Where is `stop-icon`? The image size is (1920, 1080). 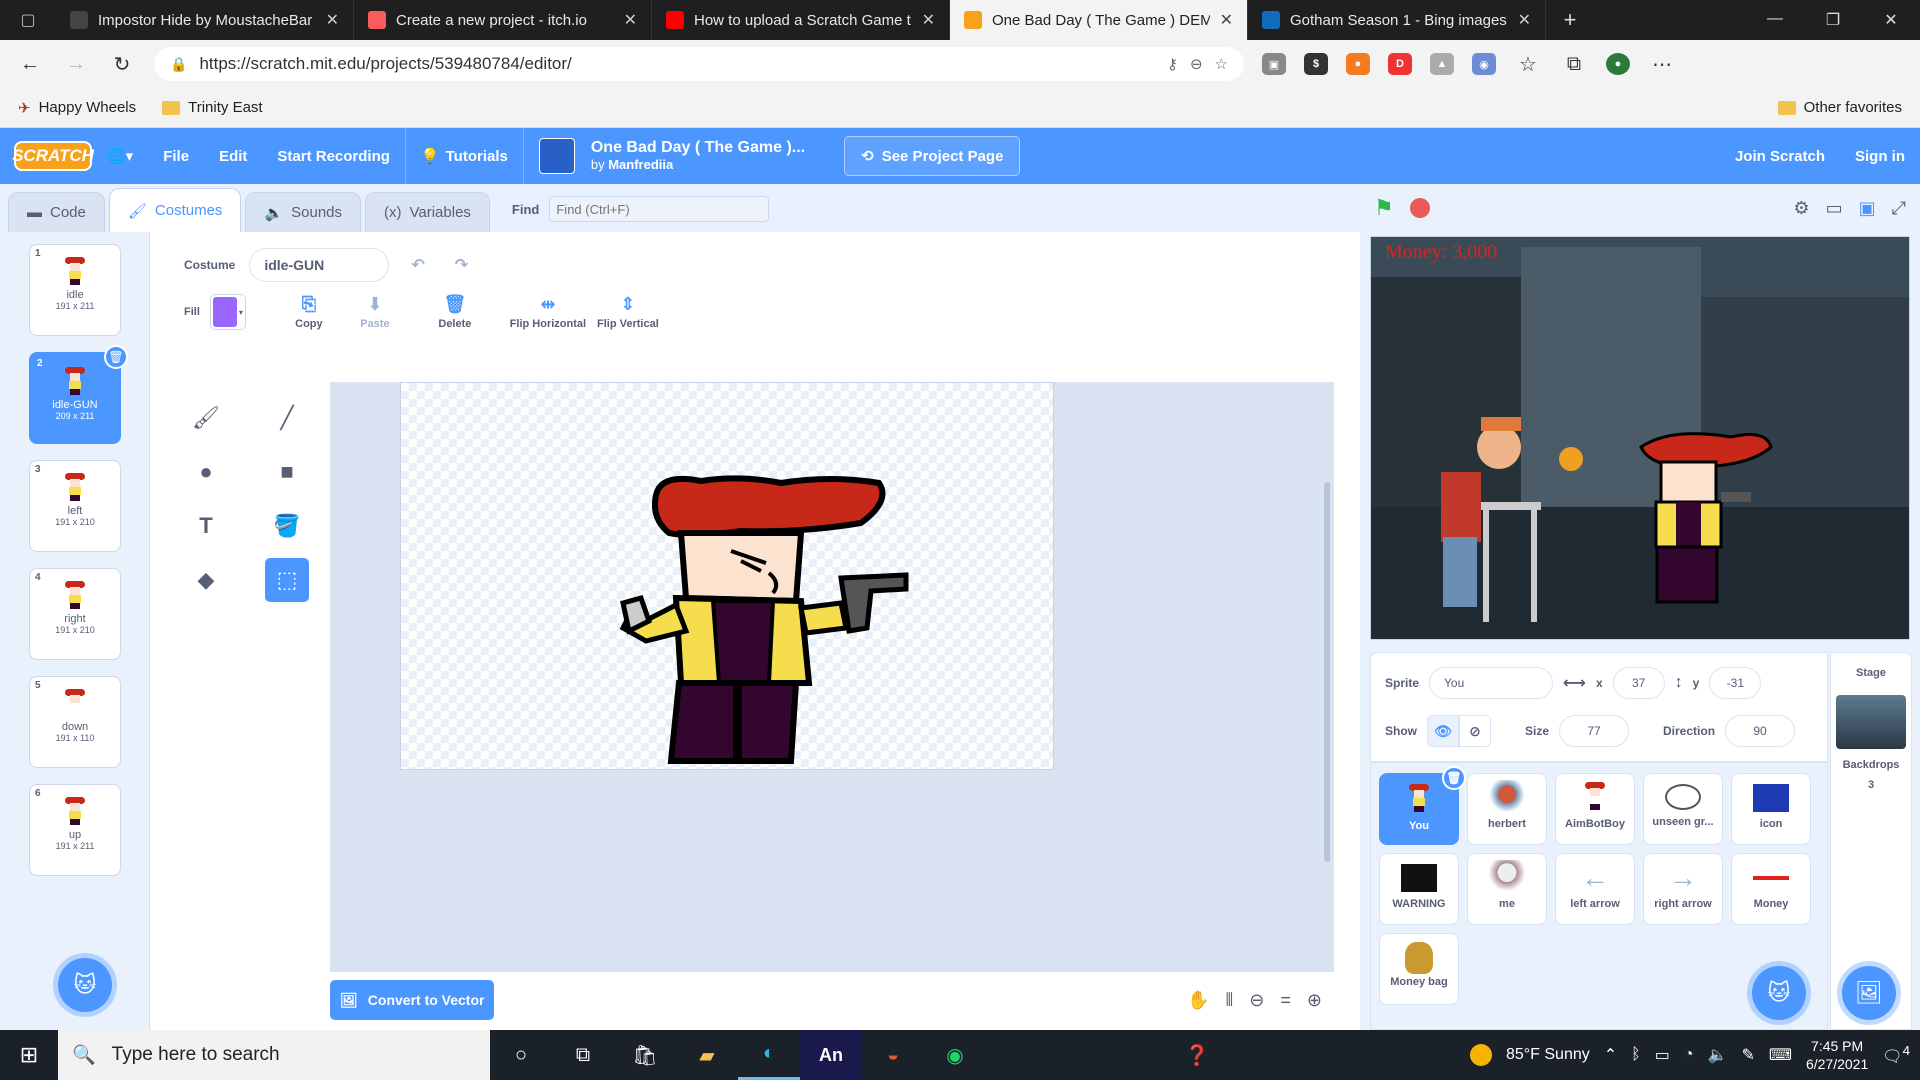 stop-icon is located at coordinates (1419, 208).